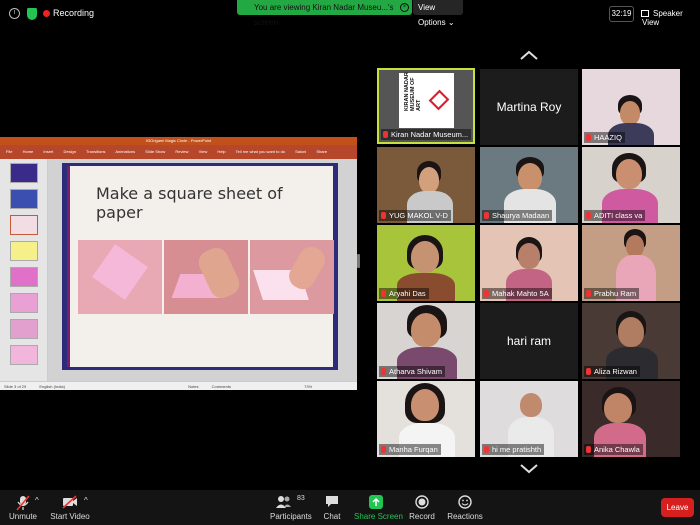 This screenshot has width=700, height=525. I want to click on paper-shape, so click(120, 272).